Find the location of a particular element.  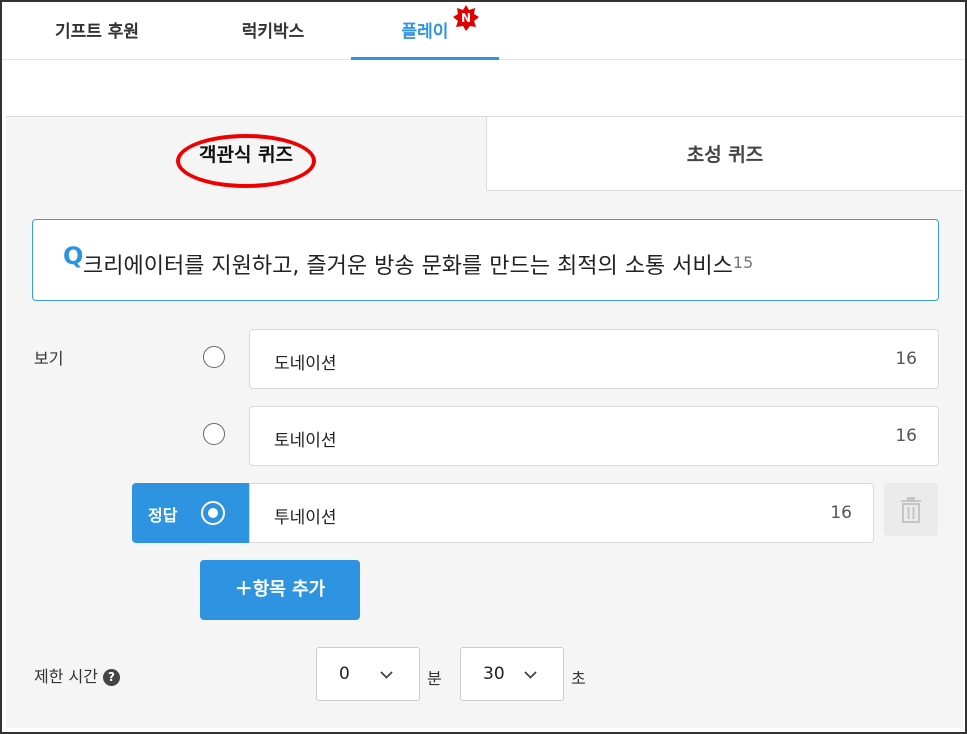

tab-initial-consonant-quiz: 초성 퀴즈 is located at coordinates (724, 154).